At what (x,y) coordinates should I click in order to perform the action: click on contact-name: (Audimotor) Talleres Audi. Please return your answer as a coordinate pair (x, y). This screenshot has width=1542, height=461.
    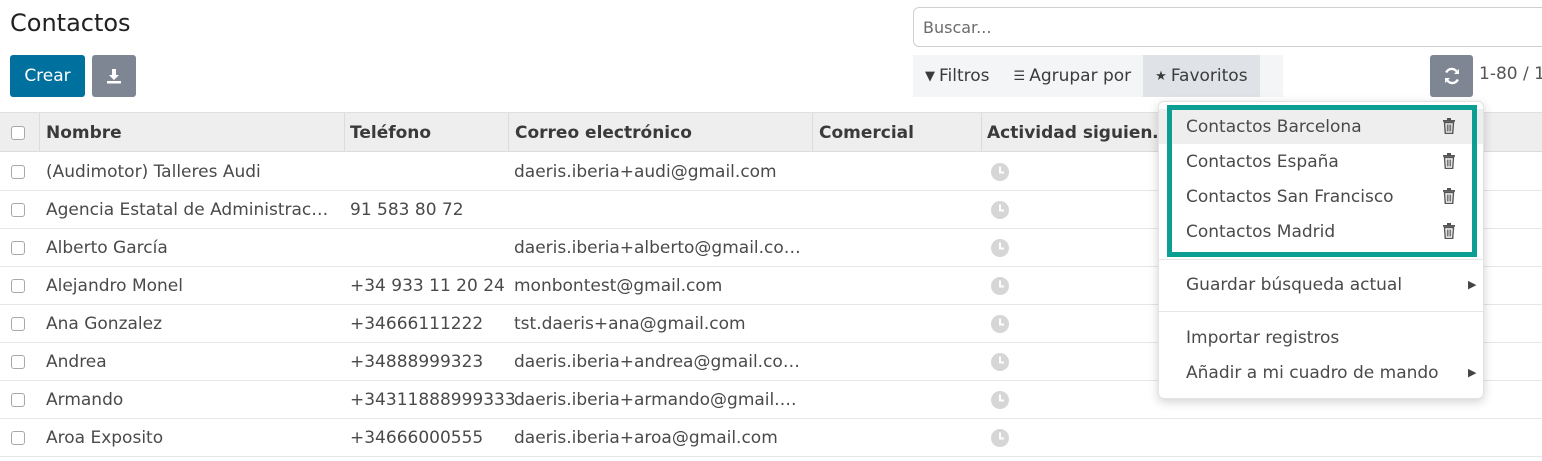
    Looking at the image, I should click on (153, 171).